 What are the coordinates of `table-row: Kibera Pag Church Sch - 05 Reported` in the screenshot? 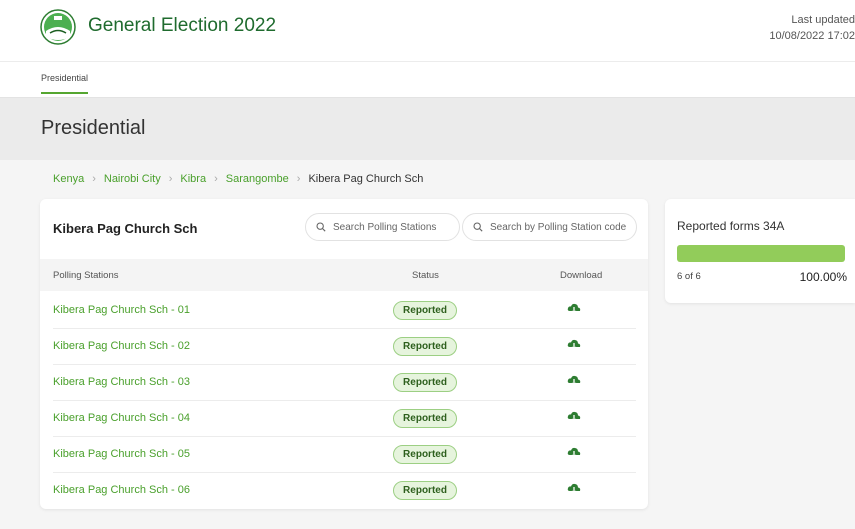 It's located at (344, 455).